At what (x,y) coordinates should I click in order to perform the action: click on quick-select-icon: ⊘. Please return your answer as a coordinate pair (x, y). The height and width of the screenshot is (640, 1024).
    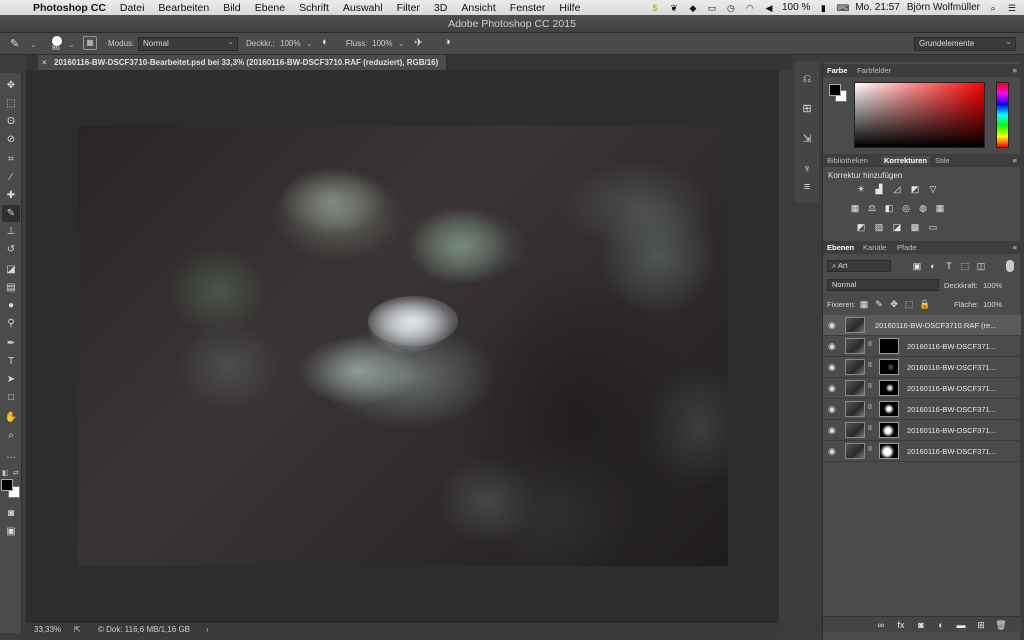
    Looking at the image, I should click on (11, 139).